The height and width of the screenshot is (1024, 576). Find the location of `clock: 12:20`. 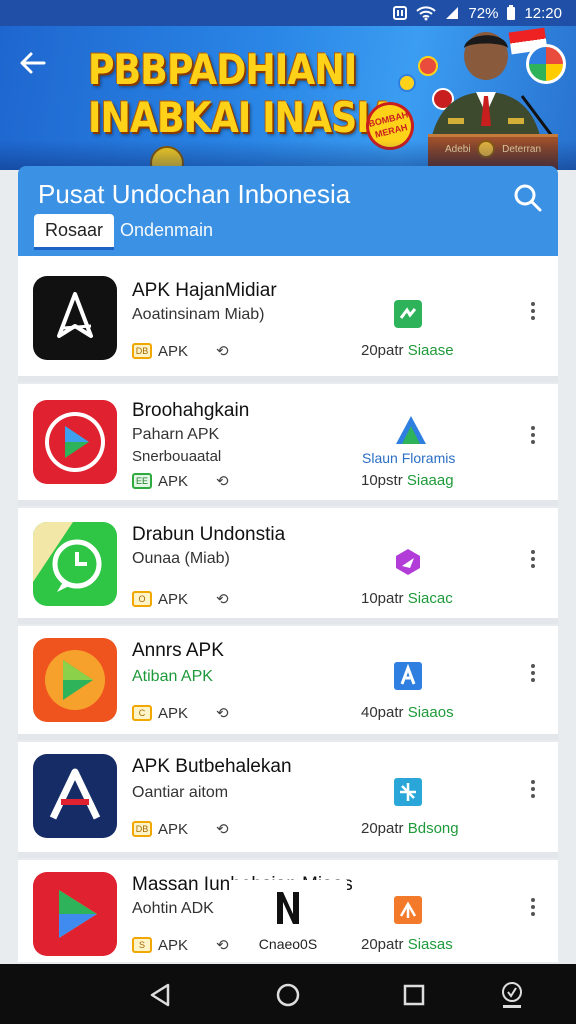

clock: 12:20 is located at coordinates (543, 13).